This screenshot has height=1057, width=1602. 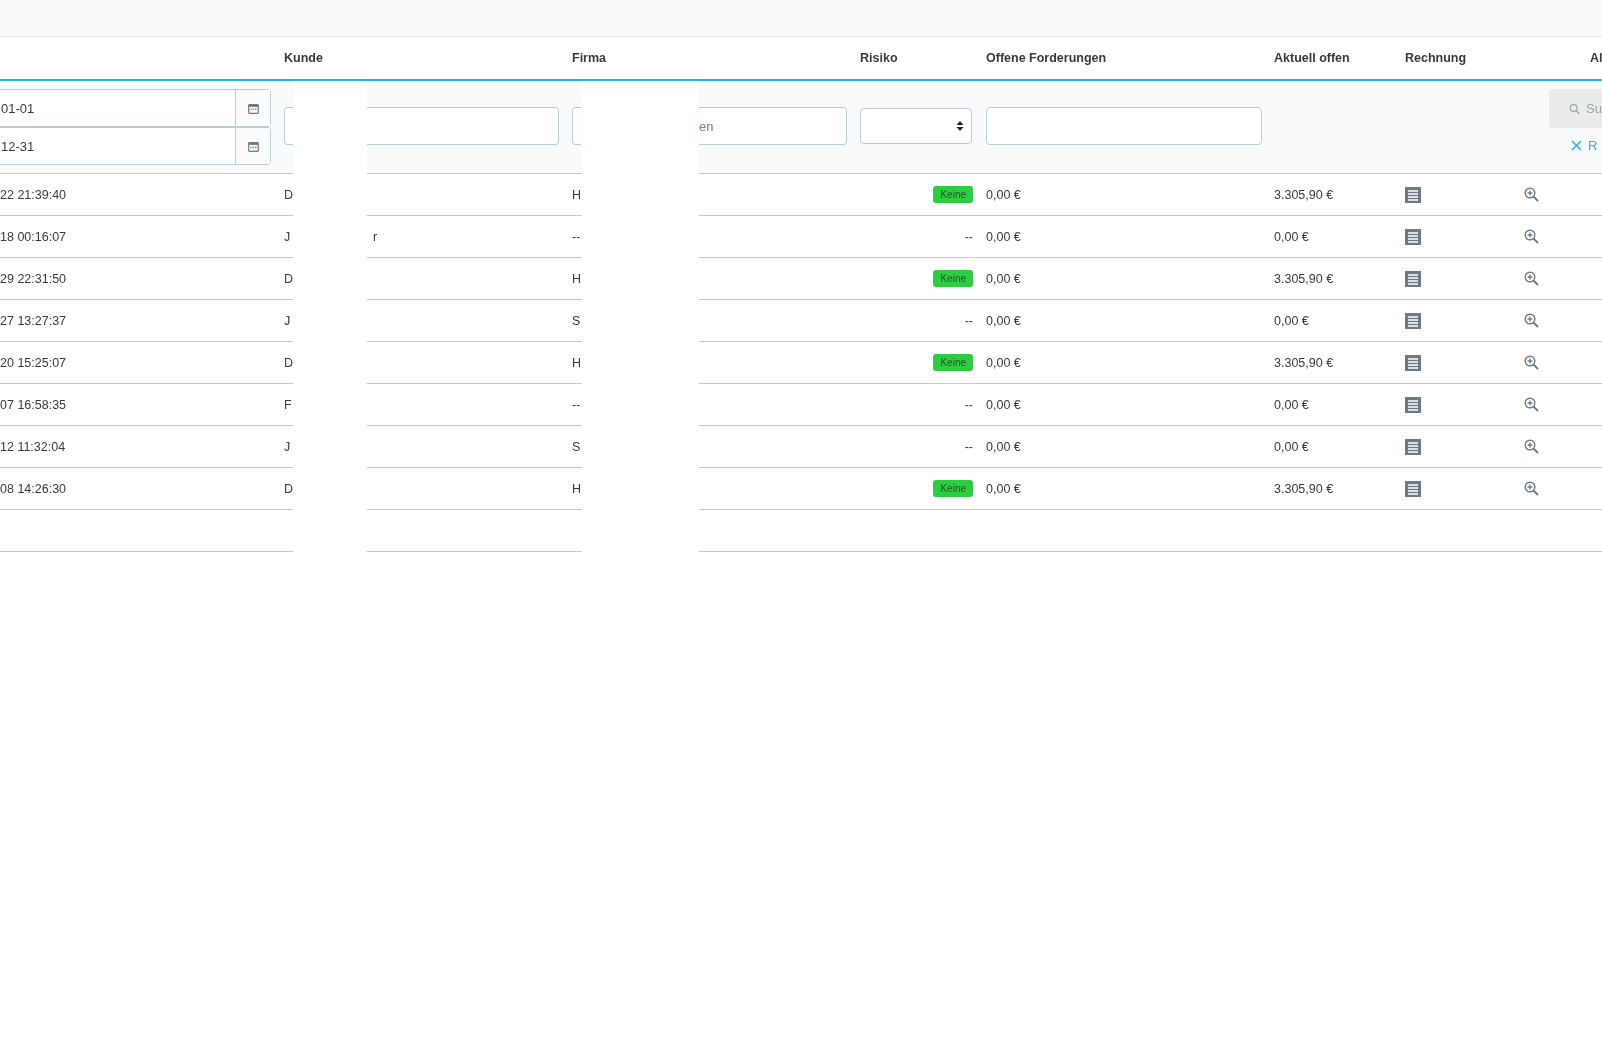 I want to click on column-header: Offene Forderungen, so click(x=1046, y=58).